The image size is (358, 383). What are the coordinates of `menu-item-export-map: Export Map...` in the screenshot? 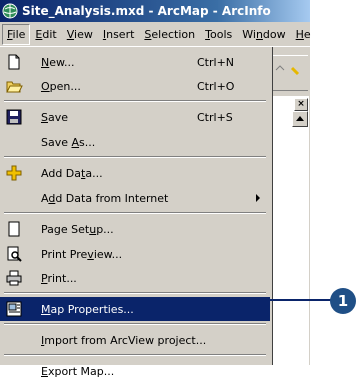 It's located at (135, 371).